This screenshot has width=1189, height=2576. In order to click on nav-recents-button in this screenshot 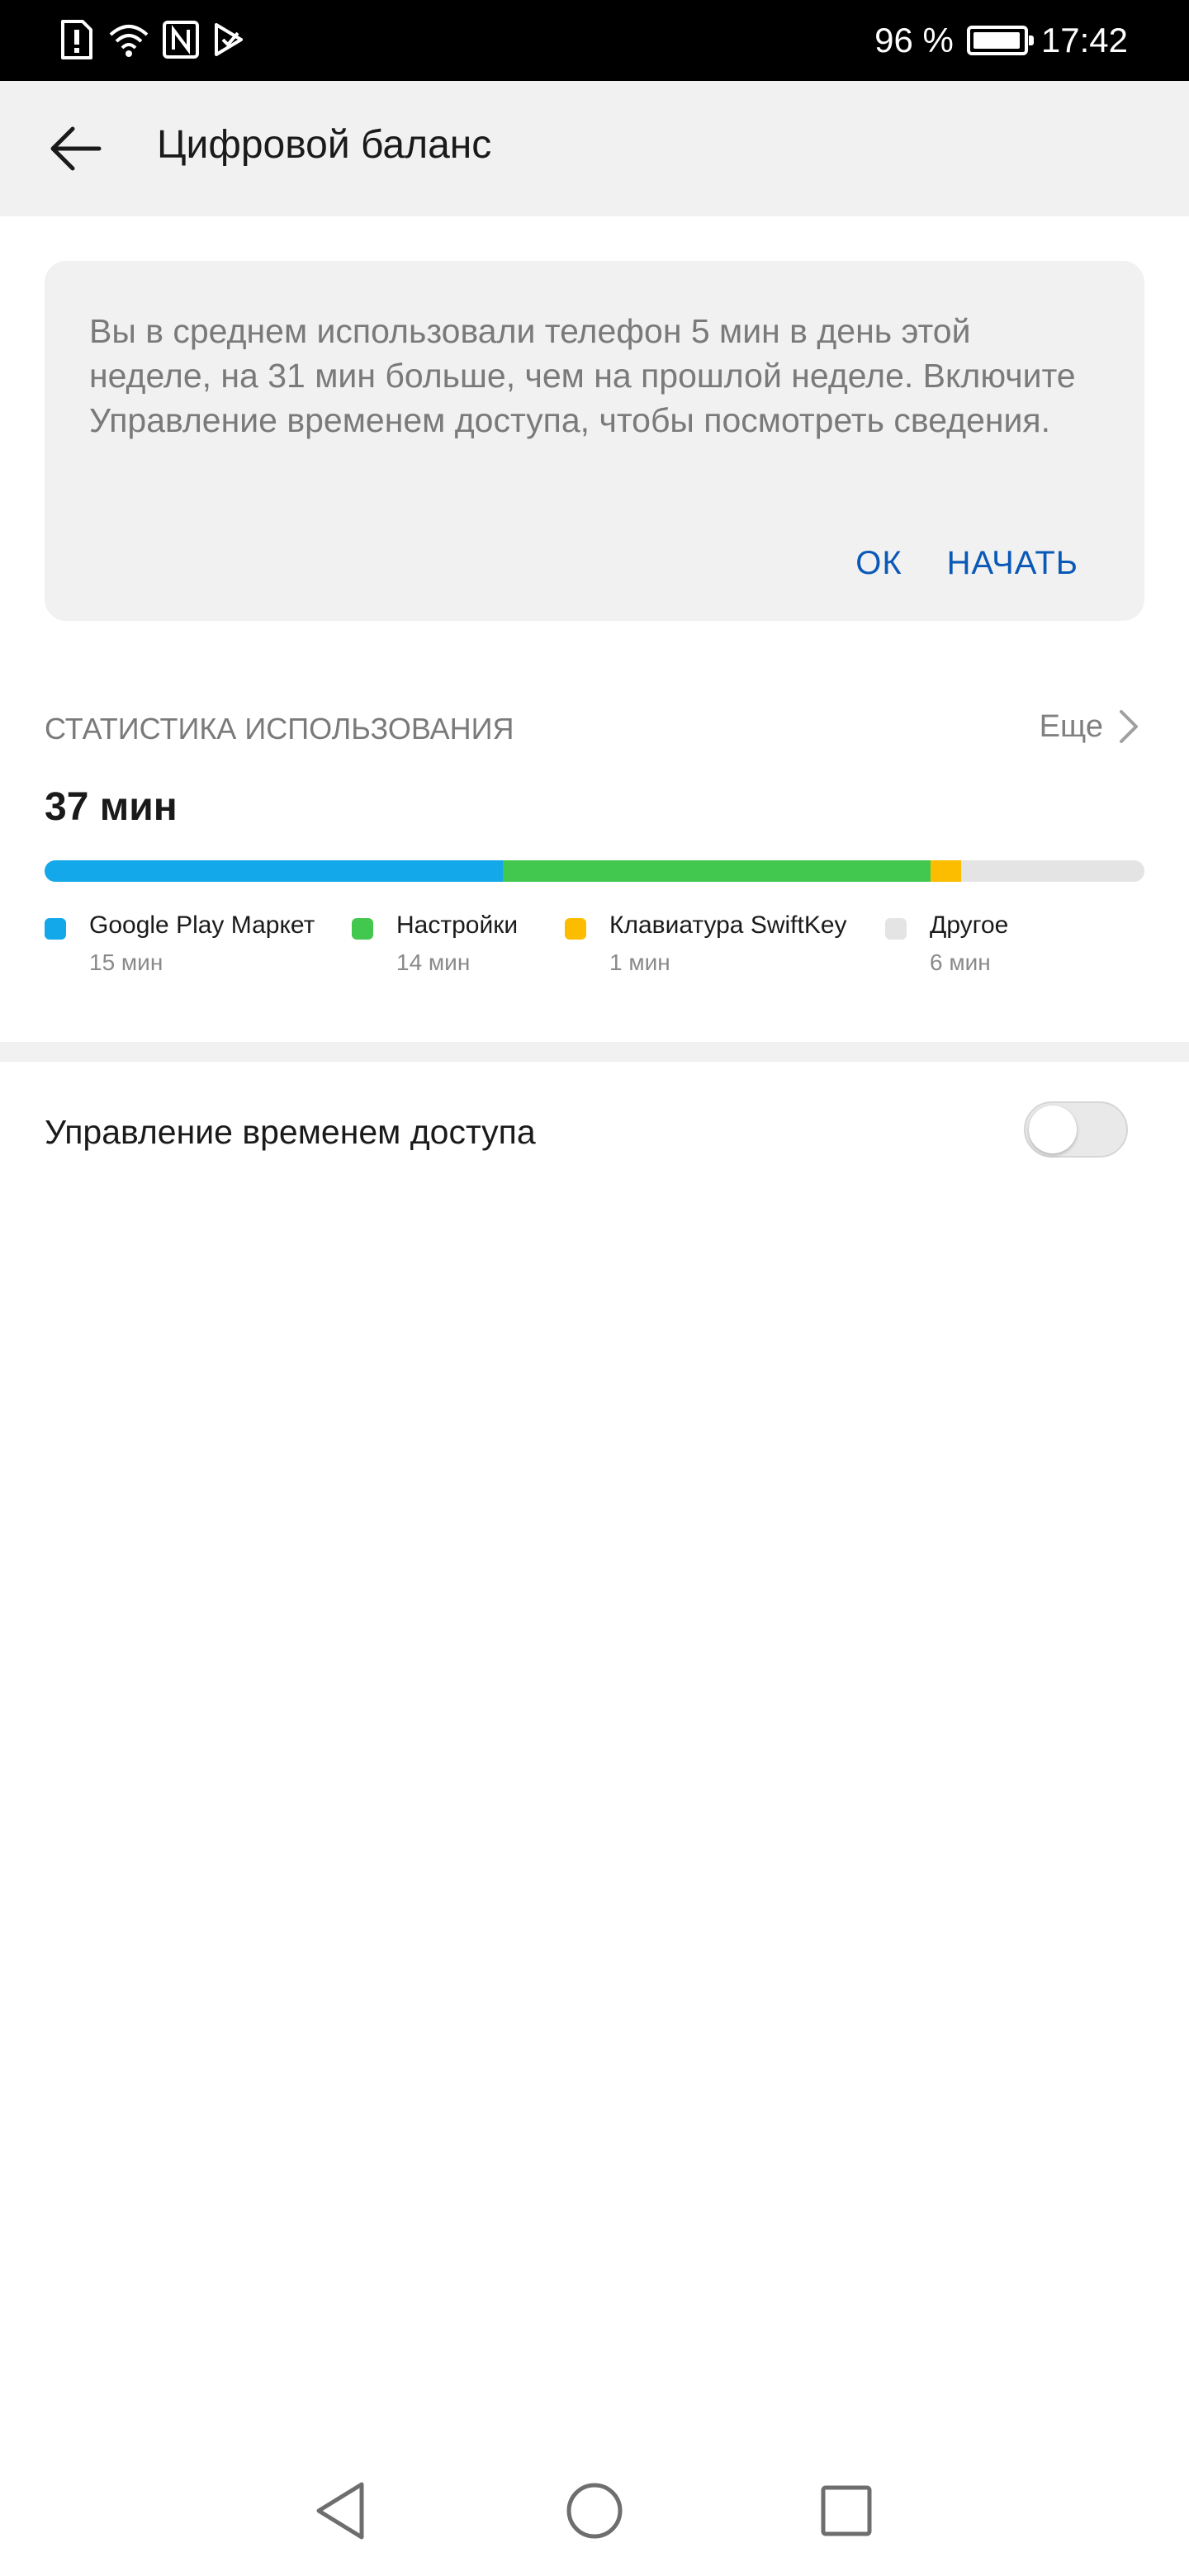, I will do `click(846, 2511)`.